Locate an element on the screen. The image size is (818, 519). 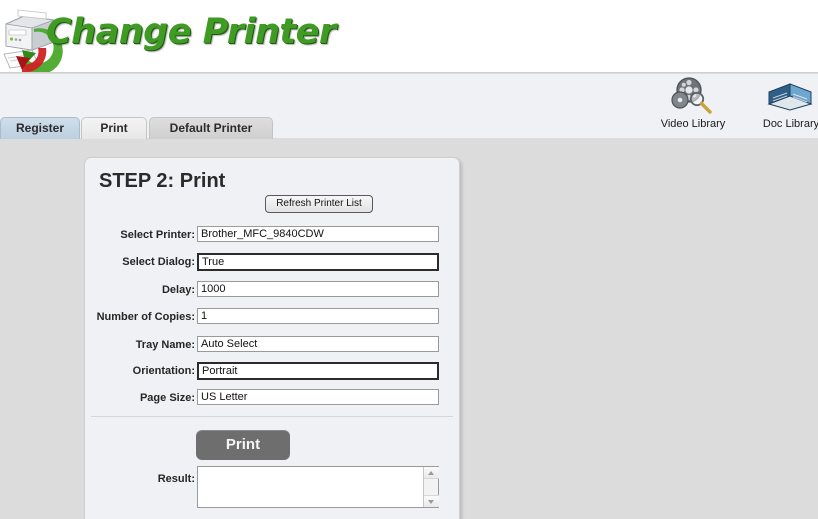
clipped-bottom-row is located at coordinates (318, 516).